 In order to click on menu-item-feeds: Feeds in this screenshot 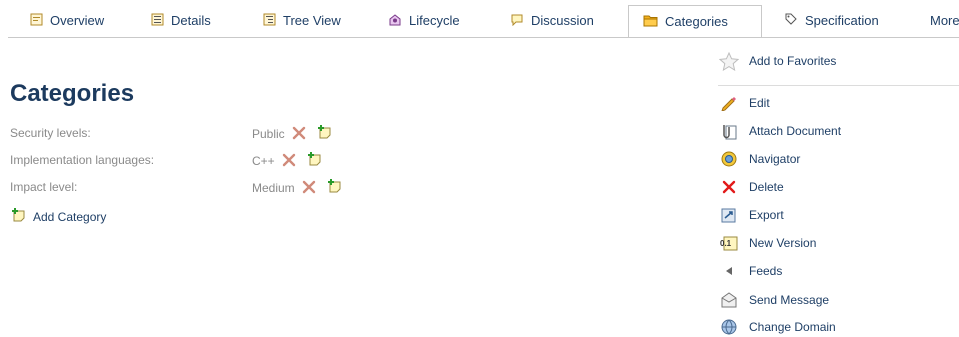, I will do `click(750, 271)`.